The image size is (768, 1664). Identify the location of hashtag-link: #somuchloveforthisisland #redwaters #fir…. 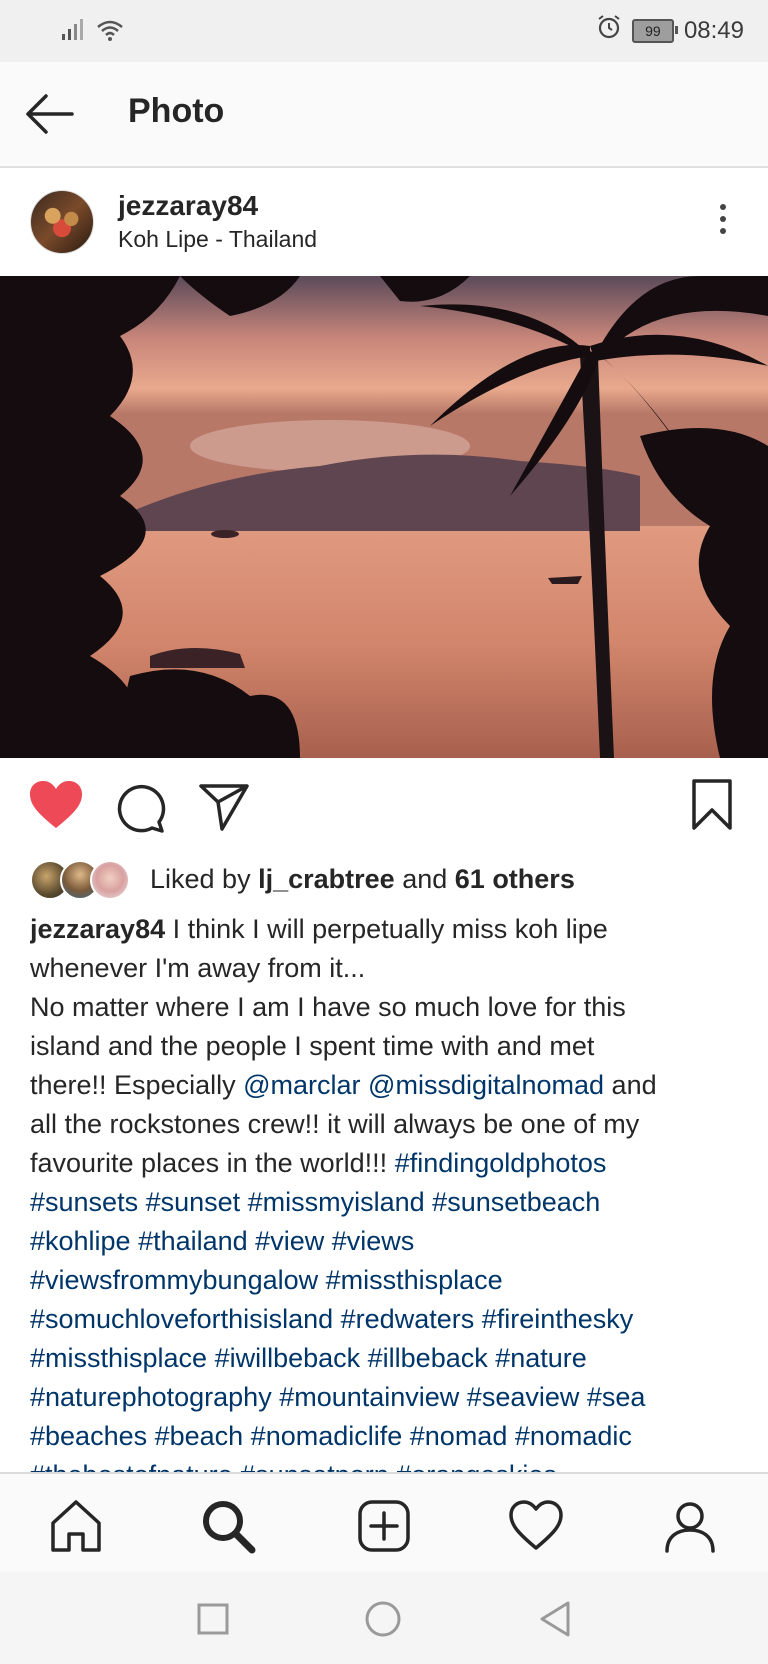
(331, 1319).